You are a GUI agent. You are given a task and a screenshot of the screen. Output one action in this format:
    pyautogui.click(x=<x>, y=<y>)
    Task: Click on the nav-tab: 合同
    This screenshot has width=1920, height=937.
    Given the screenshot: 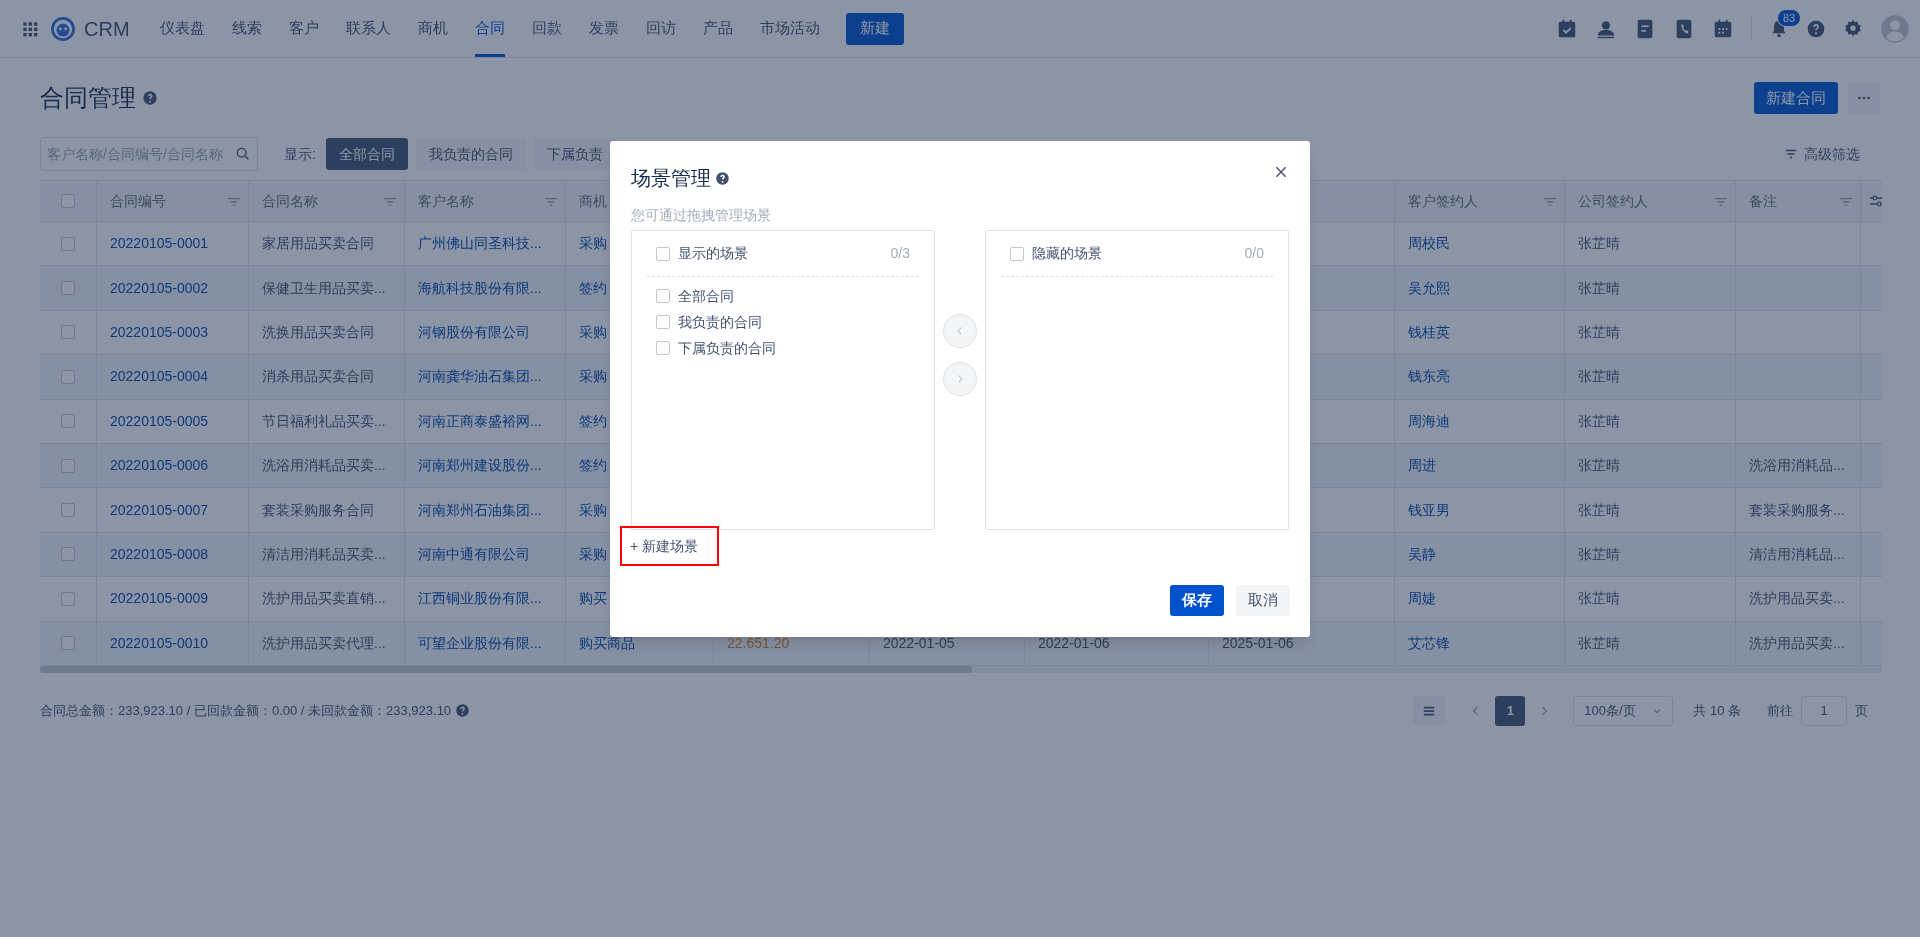 What is the action you would take?
    pyautogui.click(x=489, y=28)
    